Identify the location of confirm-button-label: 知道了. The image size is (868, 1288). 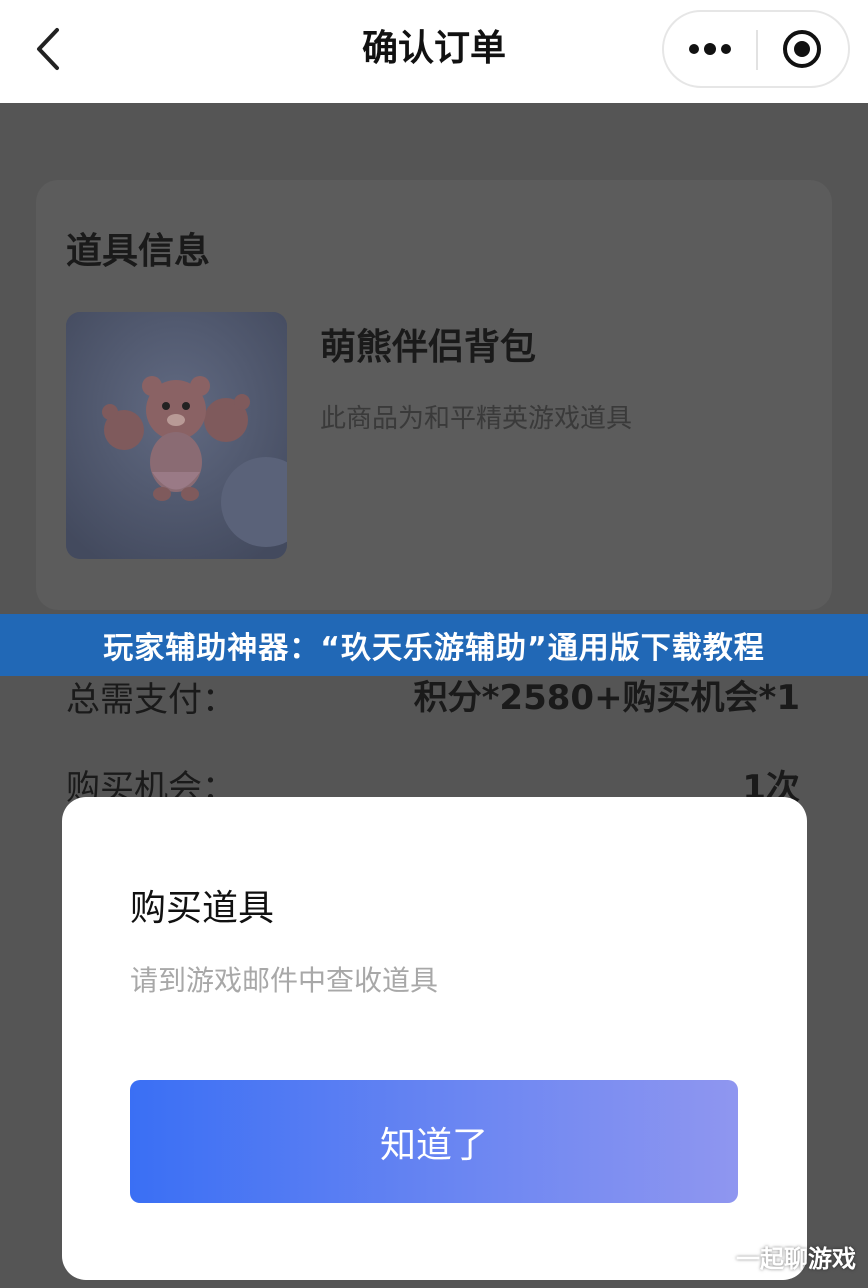
(433, 1145).